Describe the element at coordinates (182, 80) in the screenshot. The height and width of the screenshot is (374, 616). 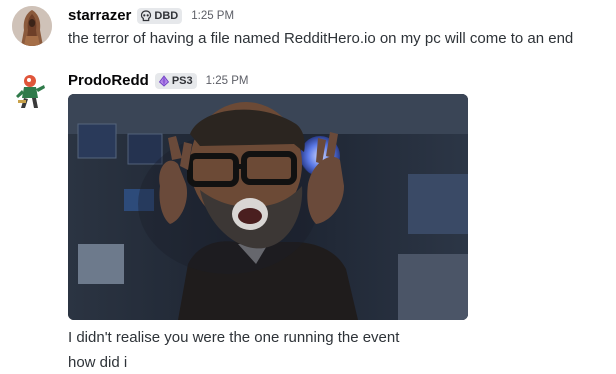
I see `clan-tag-label: PS3` at that location.